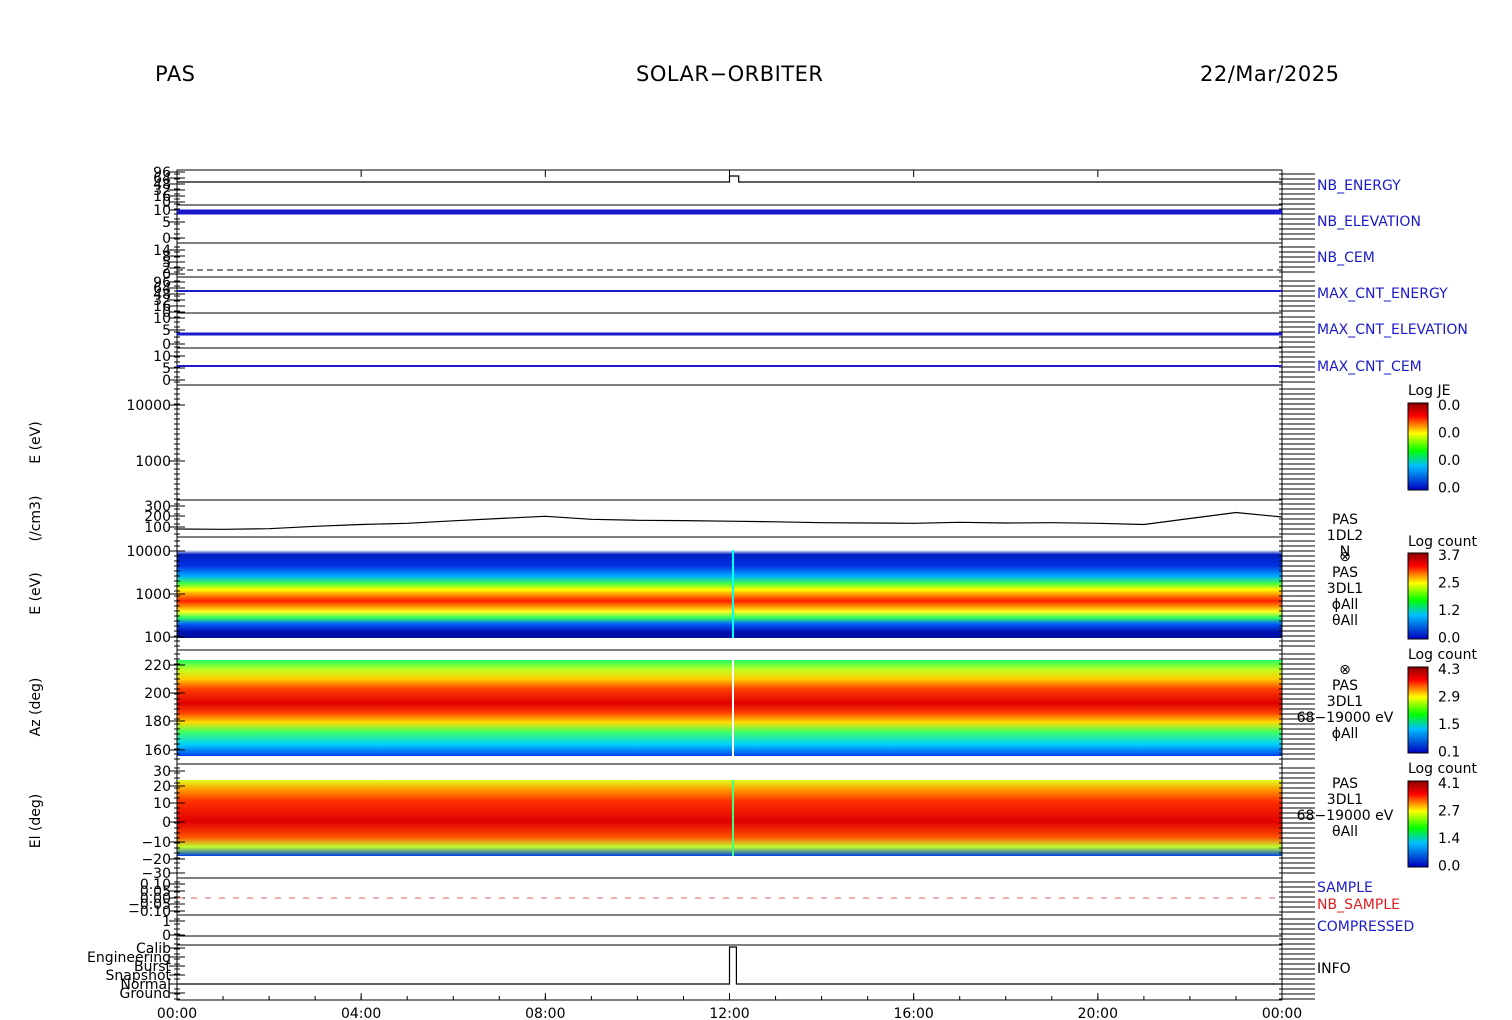 The height and width of the screenshot is (1020, 1512). Describe the element at coordinates (1449, 584) in the screenshot. I see `colorbar-tick: 2.5` at that location.